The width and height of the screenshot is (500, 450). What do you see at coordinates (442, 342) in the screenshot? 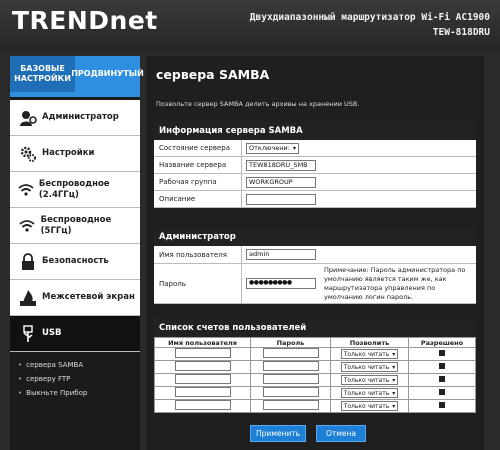
I see `column-header: Разрешено` at bounding box center [442, 342].